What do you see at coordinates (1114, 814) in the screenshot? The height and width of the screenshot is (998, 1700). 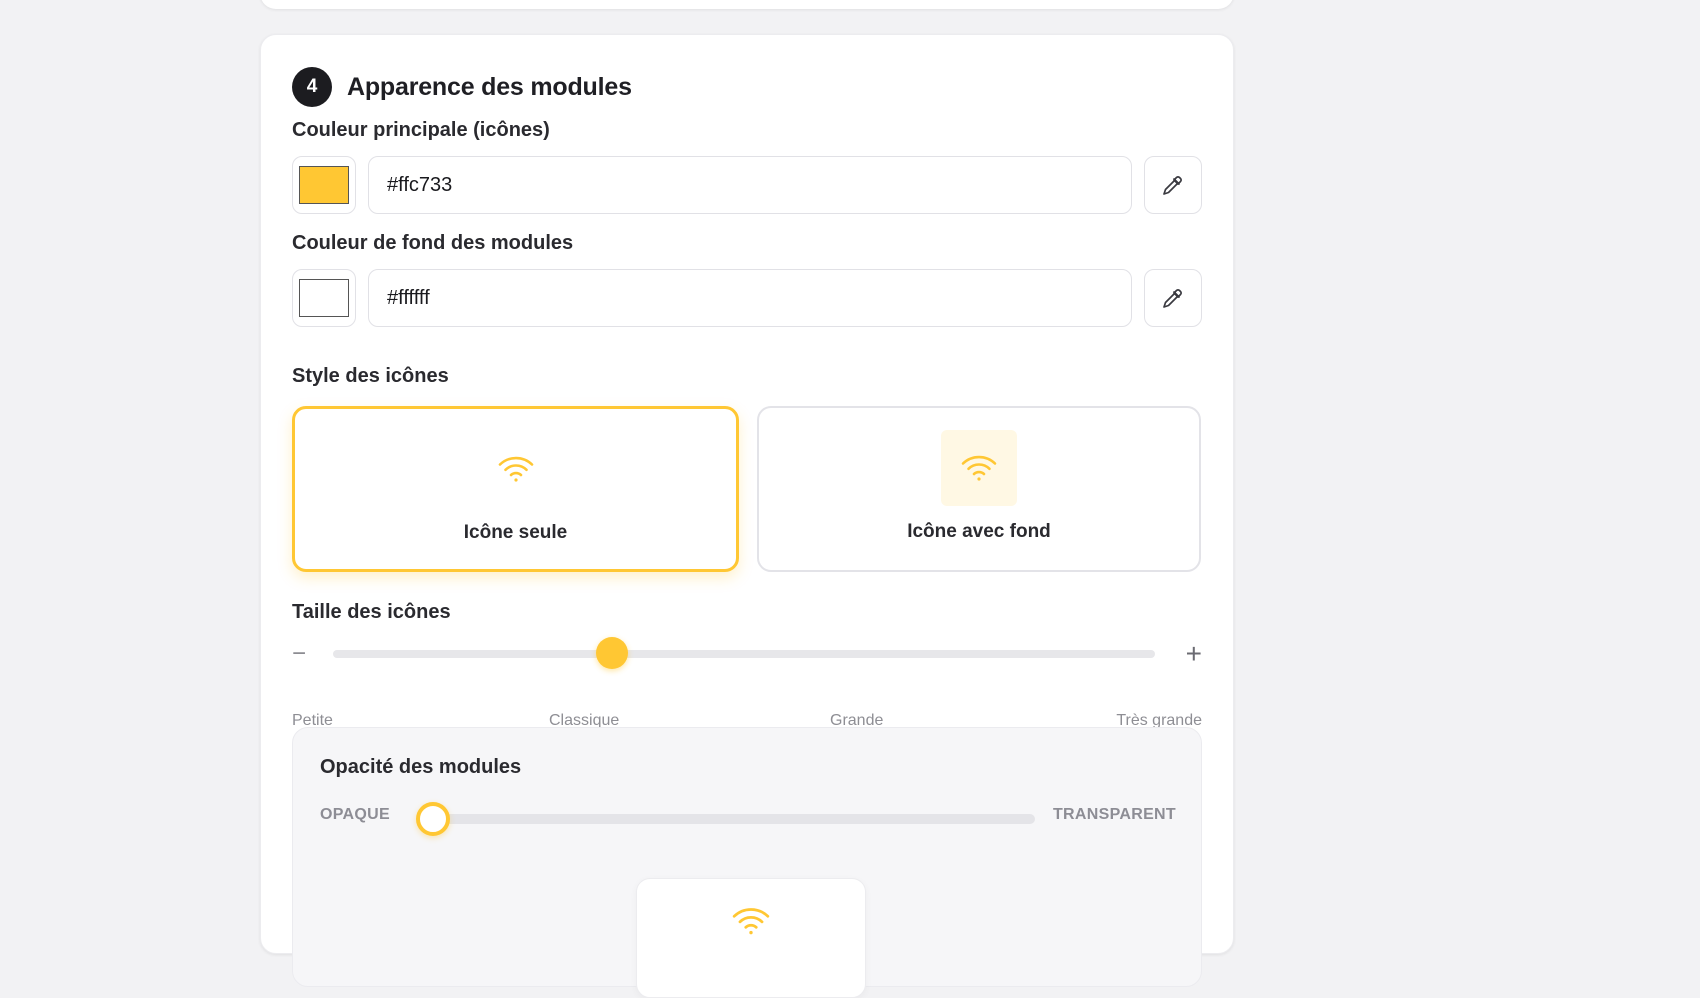 I see `opacity-right-label: TRANSPARENT` at bounding box center [1114, 814].